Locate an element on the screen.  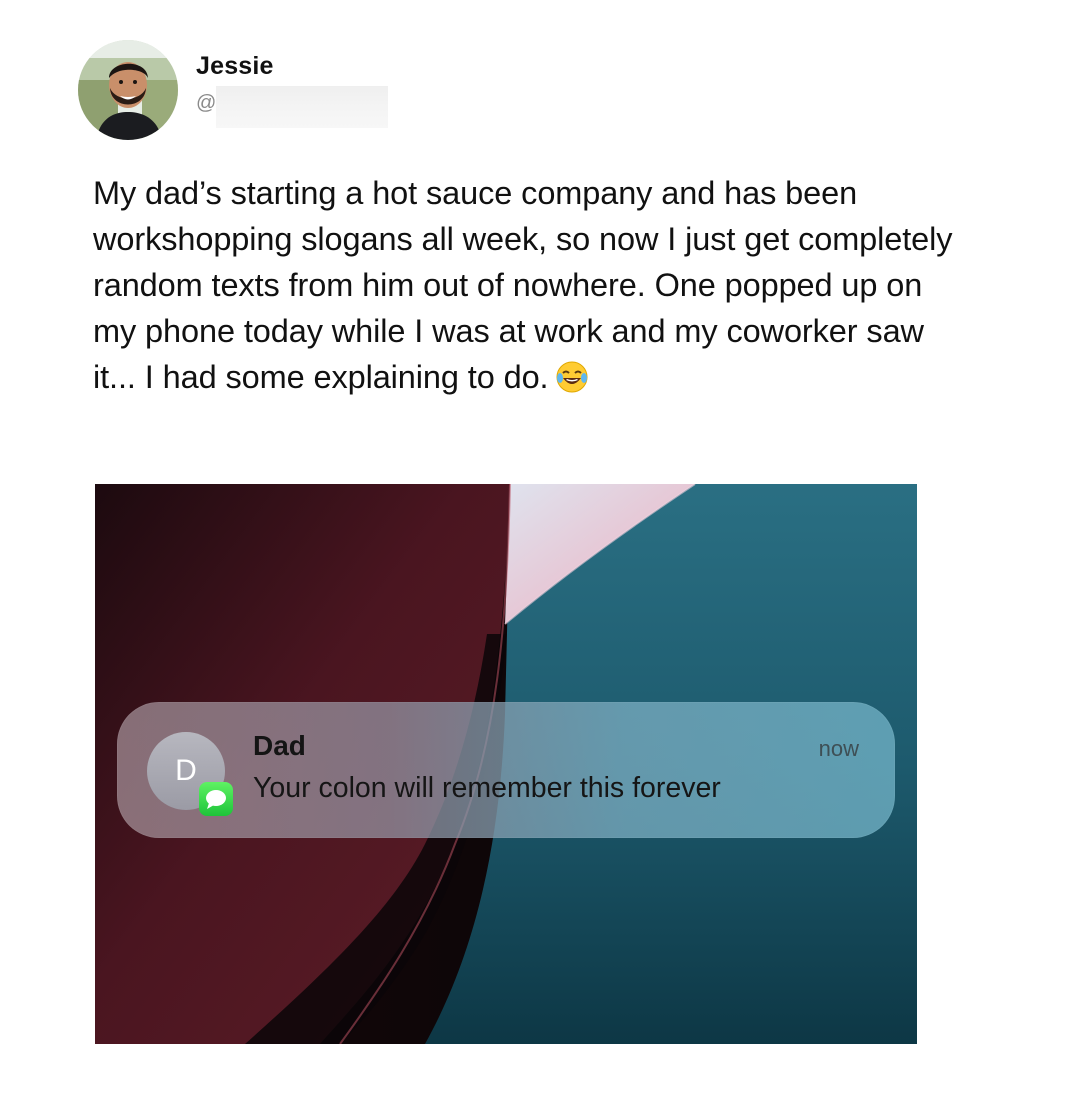
face-with-tears-of-joy-icon is located at coordinates (572, 383).